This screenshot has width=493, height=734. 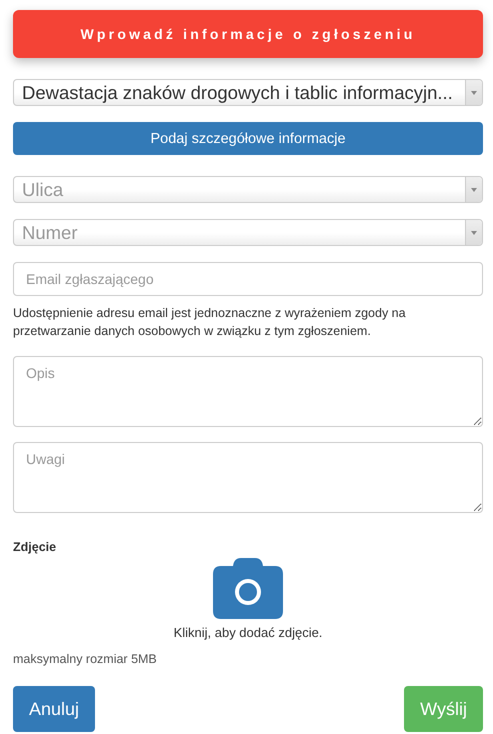 What do you see at coordinates (443, 709) in the screenshot?
I see `submit-button: Wyślij` at bounding box center [443, 709].